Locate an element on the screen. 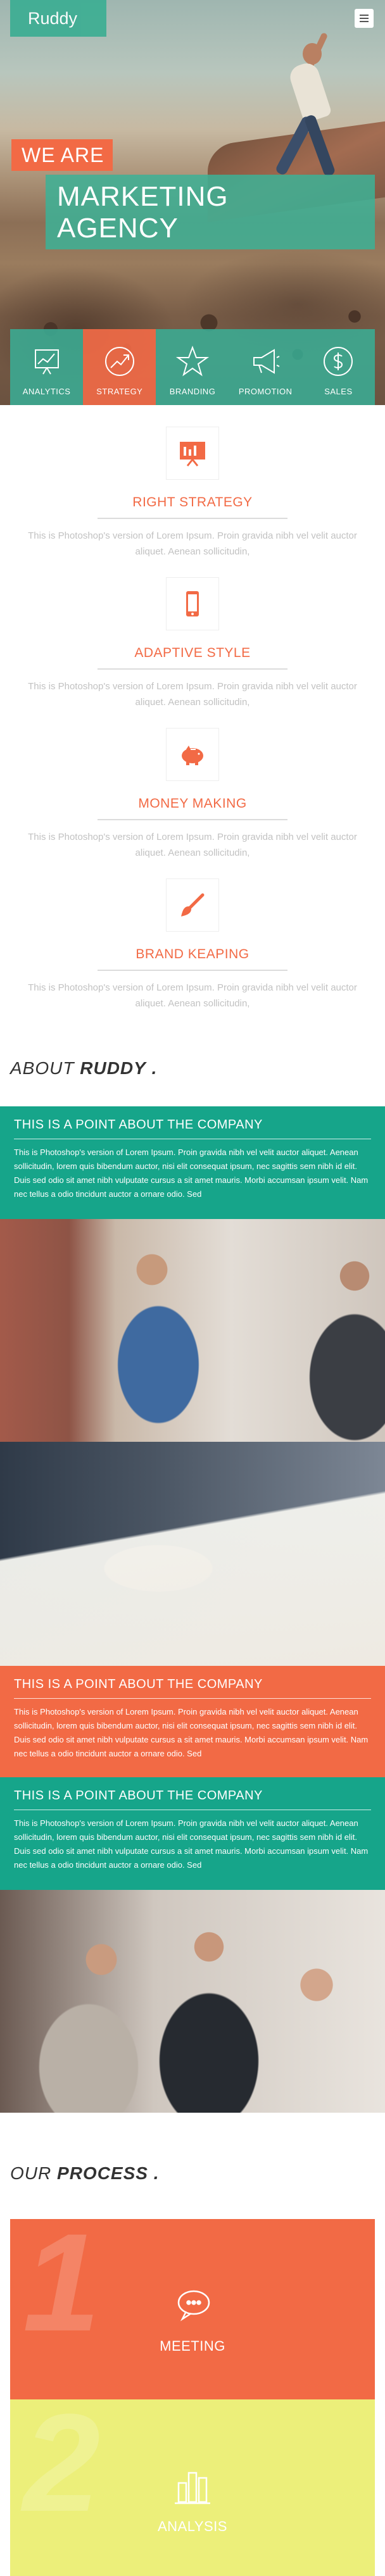 Image resolution: width=385 pixels, height=2576 pixels. service-branding: BRANDING is located at coordinates (192, 367).